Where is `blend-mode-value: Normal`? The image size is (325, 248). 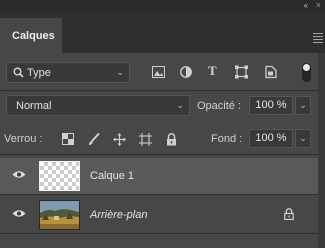
blend-mode-value: Normal is located at coordinates (34, 106).